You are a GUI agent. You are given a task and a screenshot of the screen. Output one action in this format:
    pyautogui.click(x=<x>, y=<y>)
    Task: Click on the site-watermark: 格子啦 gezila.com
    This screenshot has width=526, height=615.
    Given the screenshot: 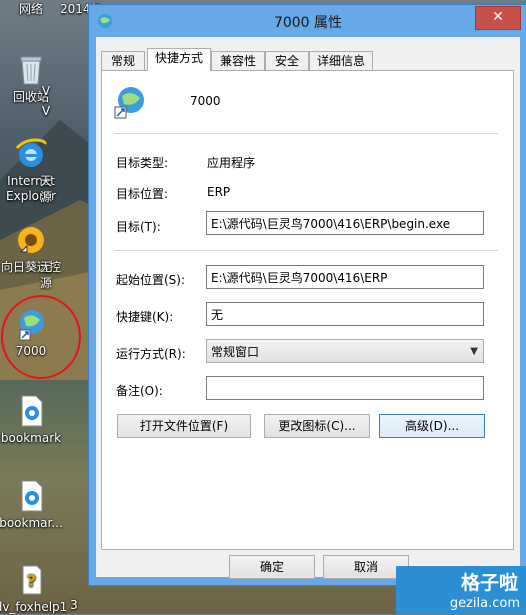 What is the action you would take?
    pyautogui.click(x=461, y=590)
    